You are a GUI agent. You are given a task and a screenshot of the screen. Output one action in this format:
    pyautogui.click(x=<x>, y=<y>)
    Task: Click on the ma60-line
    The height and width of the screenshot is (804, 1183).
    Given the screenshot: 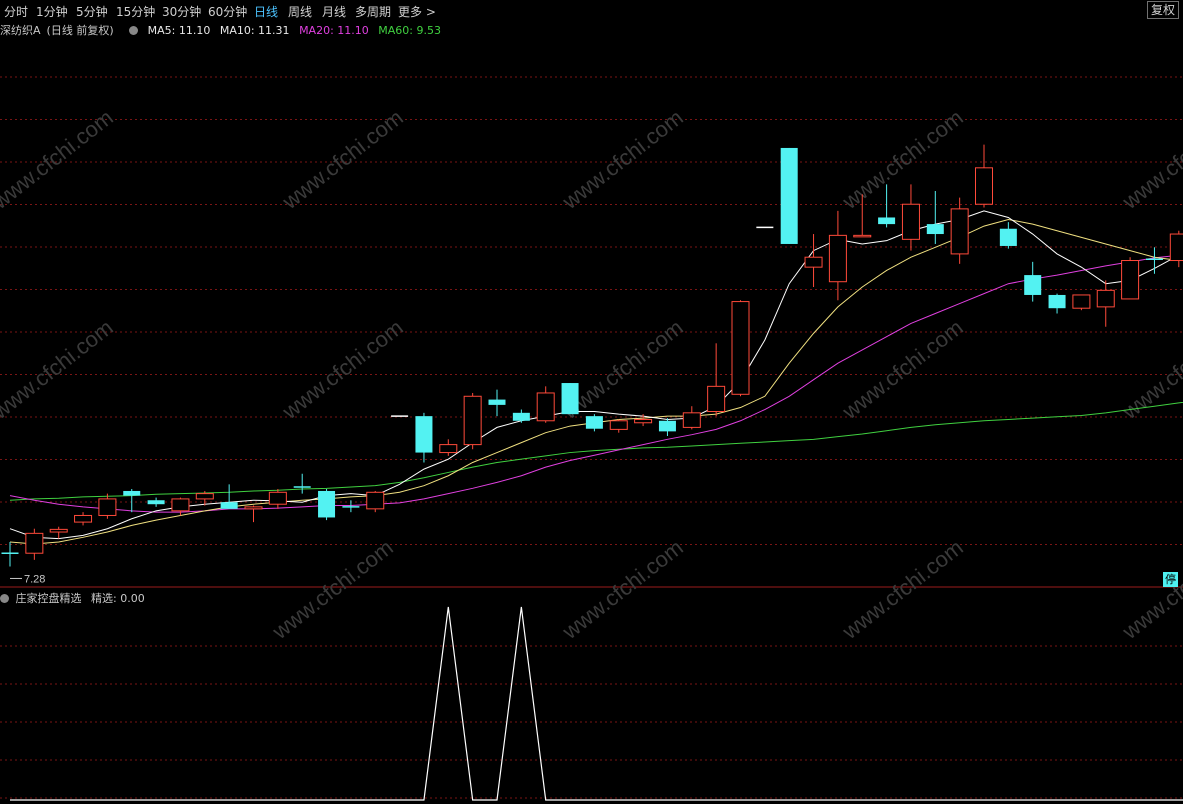 What is the action you would take?
    pyautogui.click(x=596, y=451)
    